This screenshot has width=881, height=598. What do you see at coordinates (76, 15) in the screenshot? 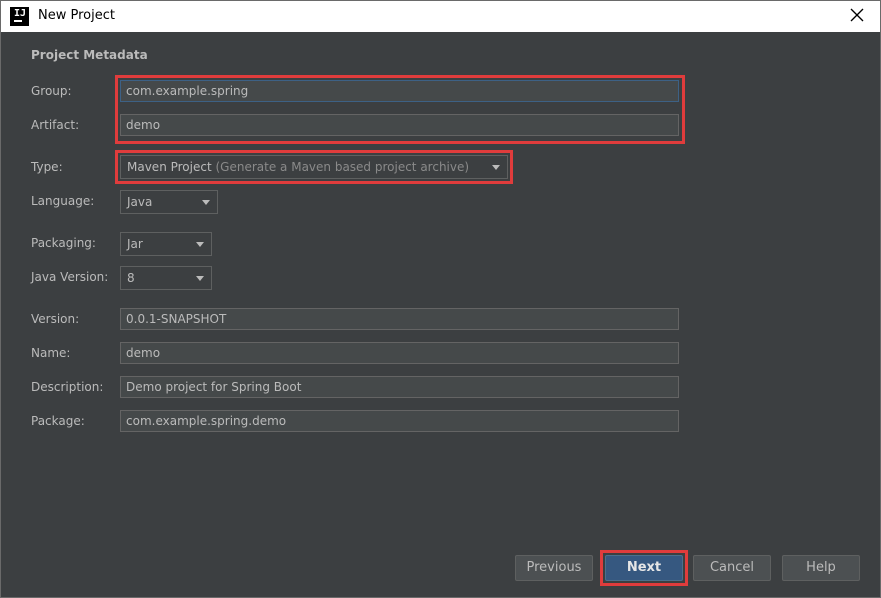
I see `window-title: New Project` at bounding box center [76, 15].